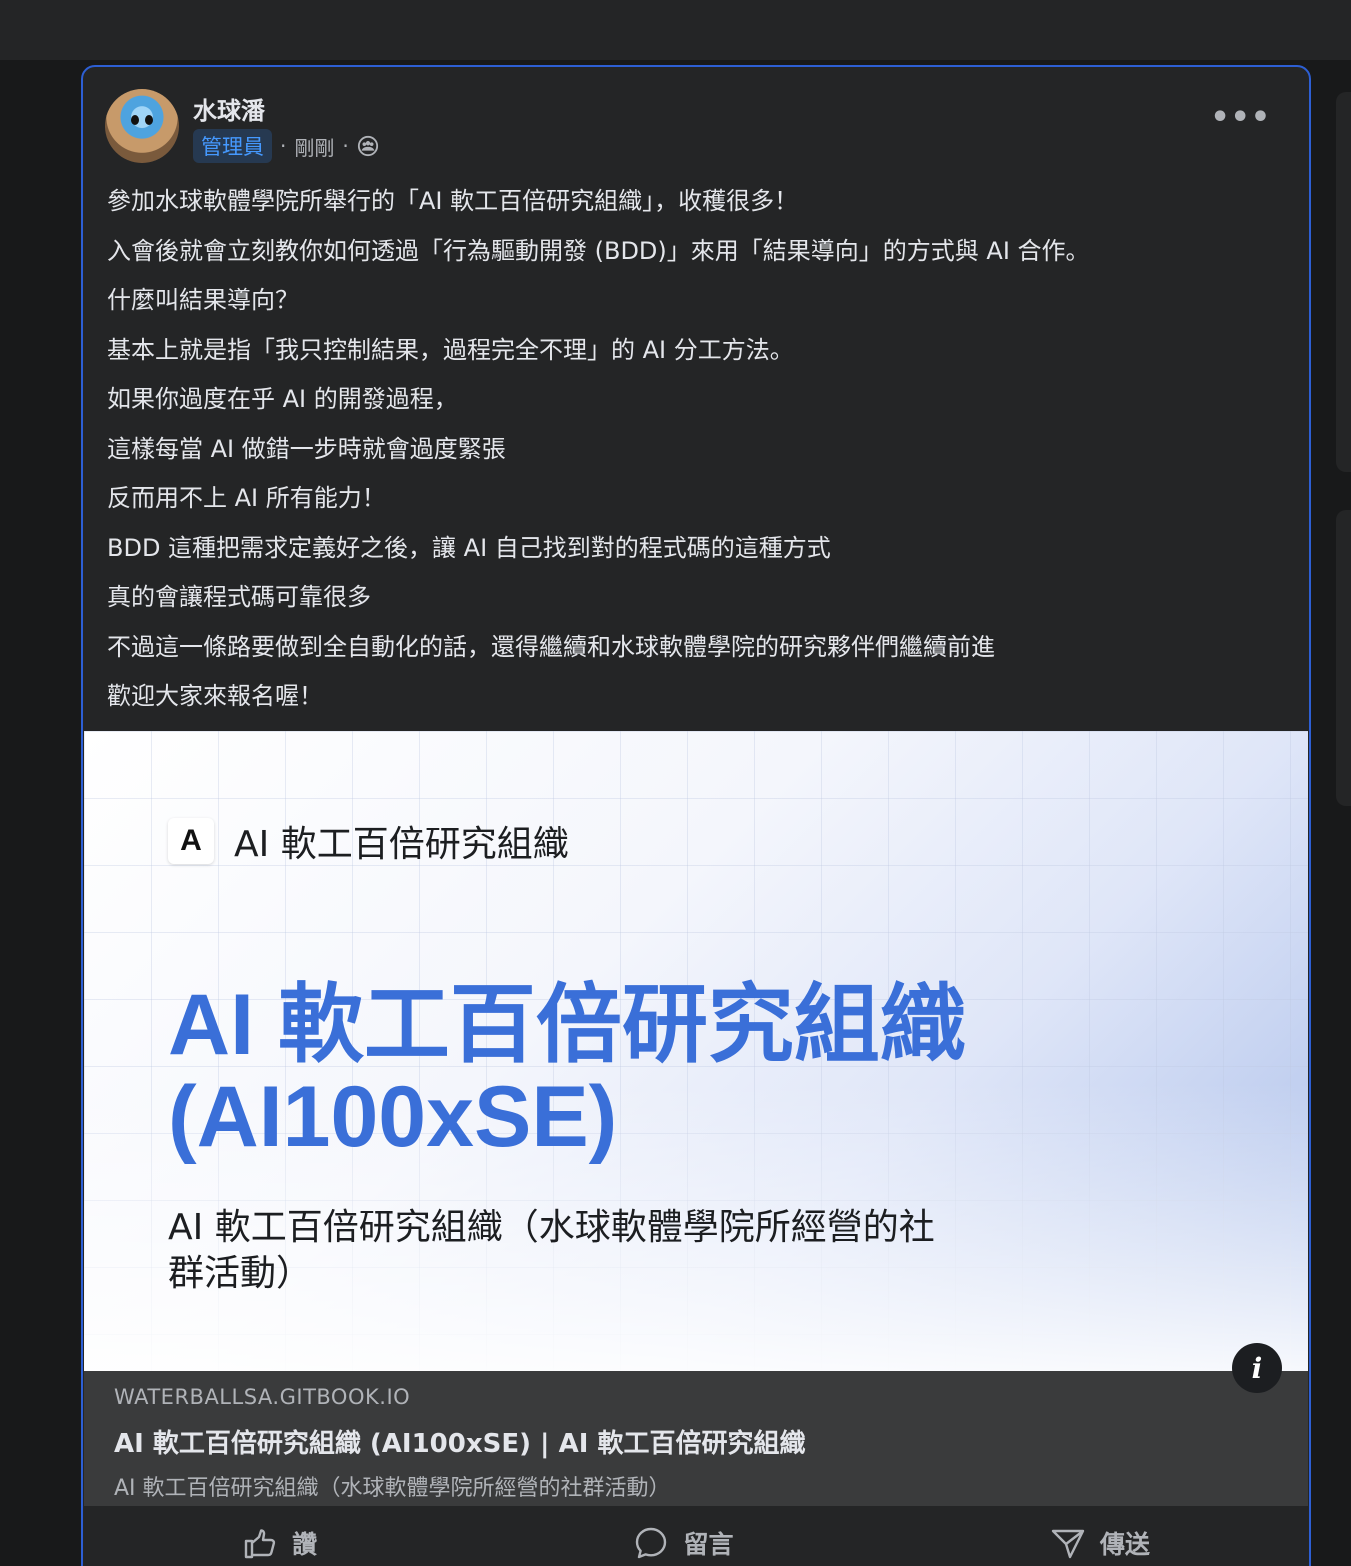 The image size is (1351, 1566). What do you see at coordinates (551, 1250) in the screenshot?
I see `hero-subtitle: AI 軟工百倍研究組織（水球軟體學院所經營的社群活動）` at bounding box center [551, 1250].